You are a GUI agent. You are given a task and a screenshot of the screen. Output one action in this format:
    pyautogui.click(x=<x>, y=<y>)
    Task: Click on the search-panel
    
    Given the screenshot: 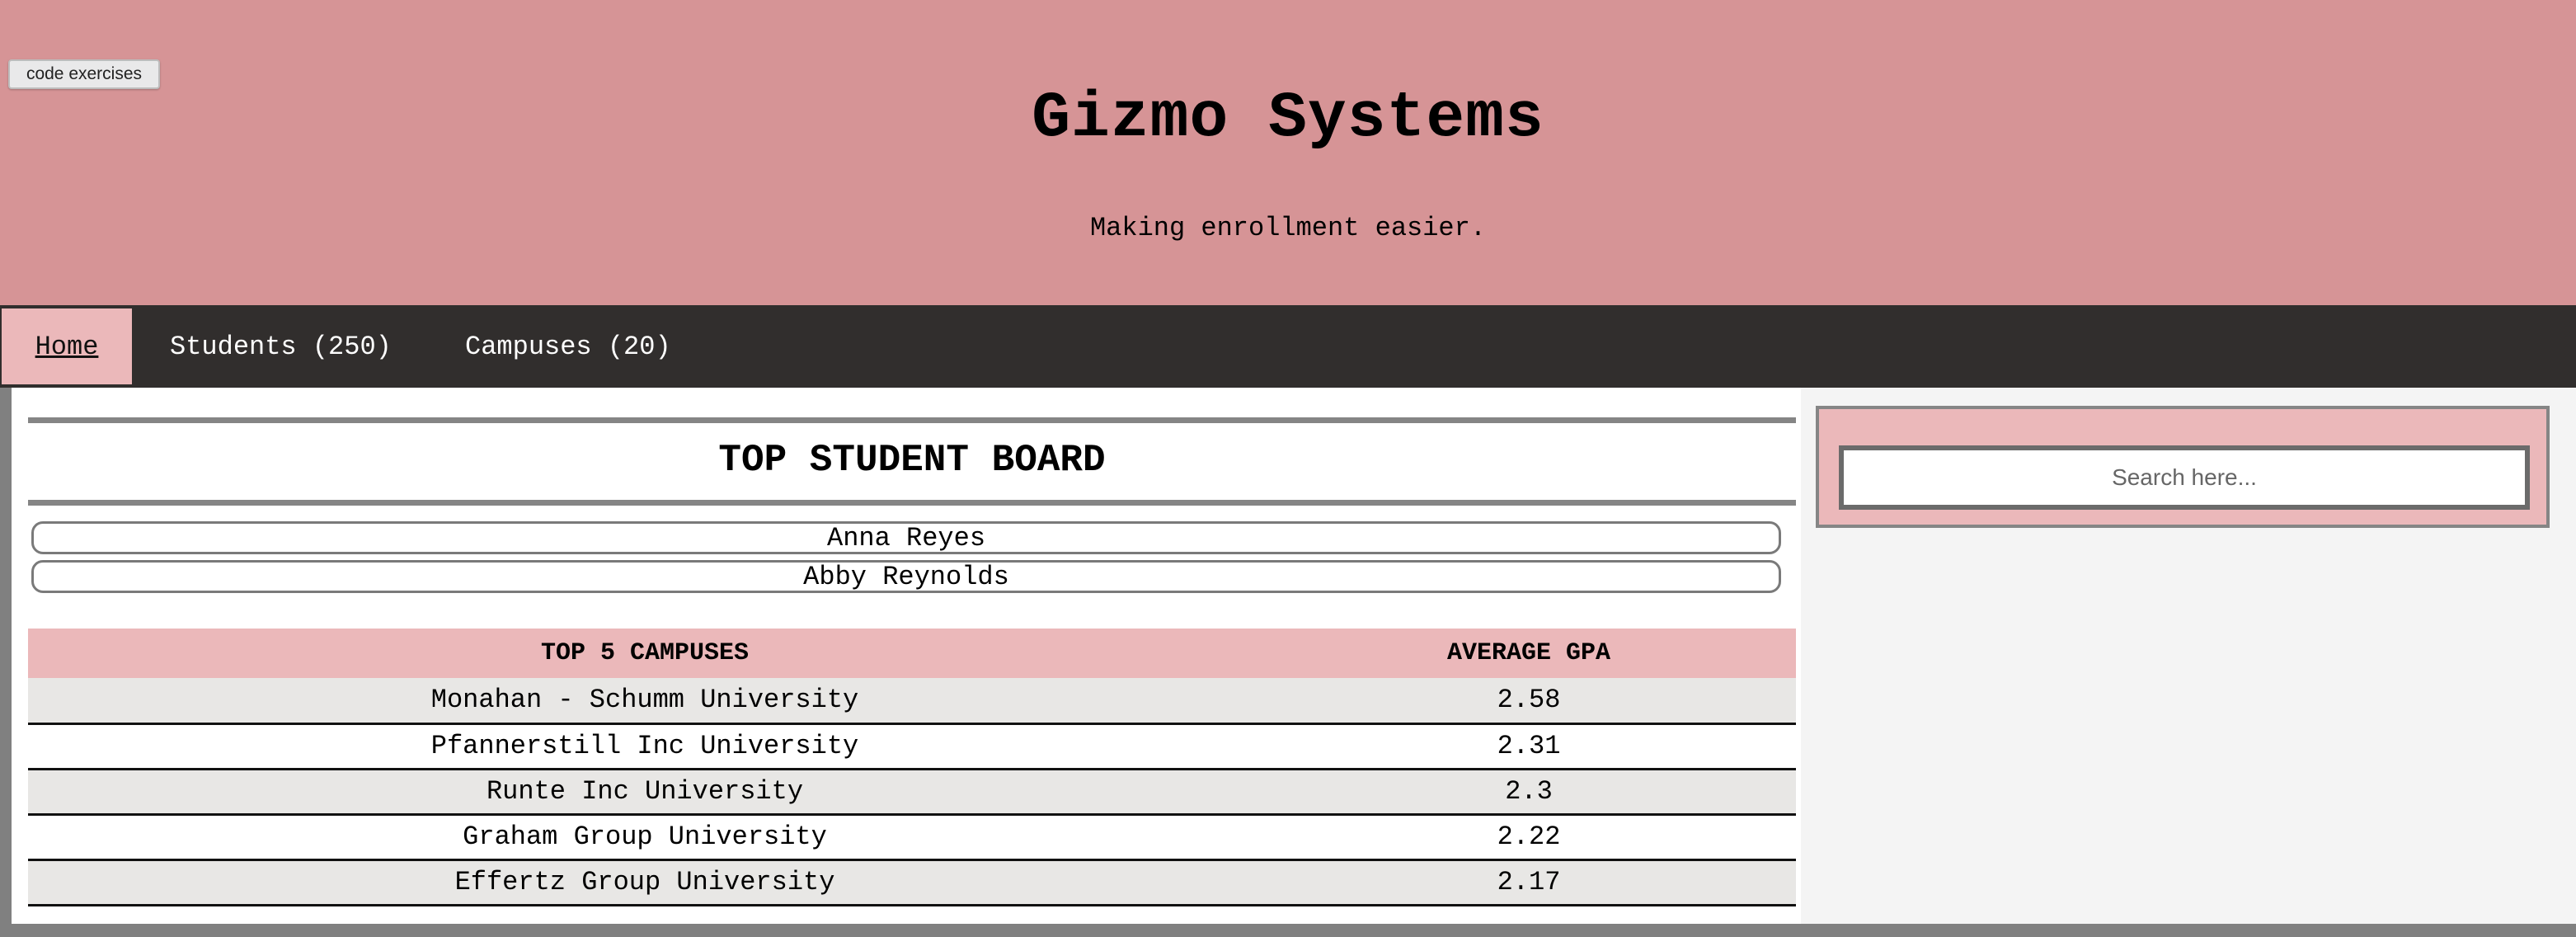 What is the action you would take?
    pyautogui.click(x=2183, y=467)
    